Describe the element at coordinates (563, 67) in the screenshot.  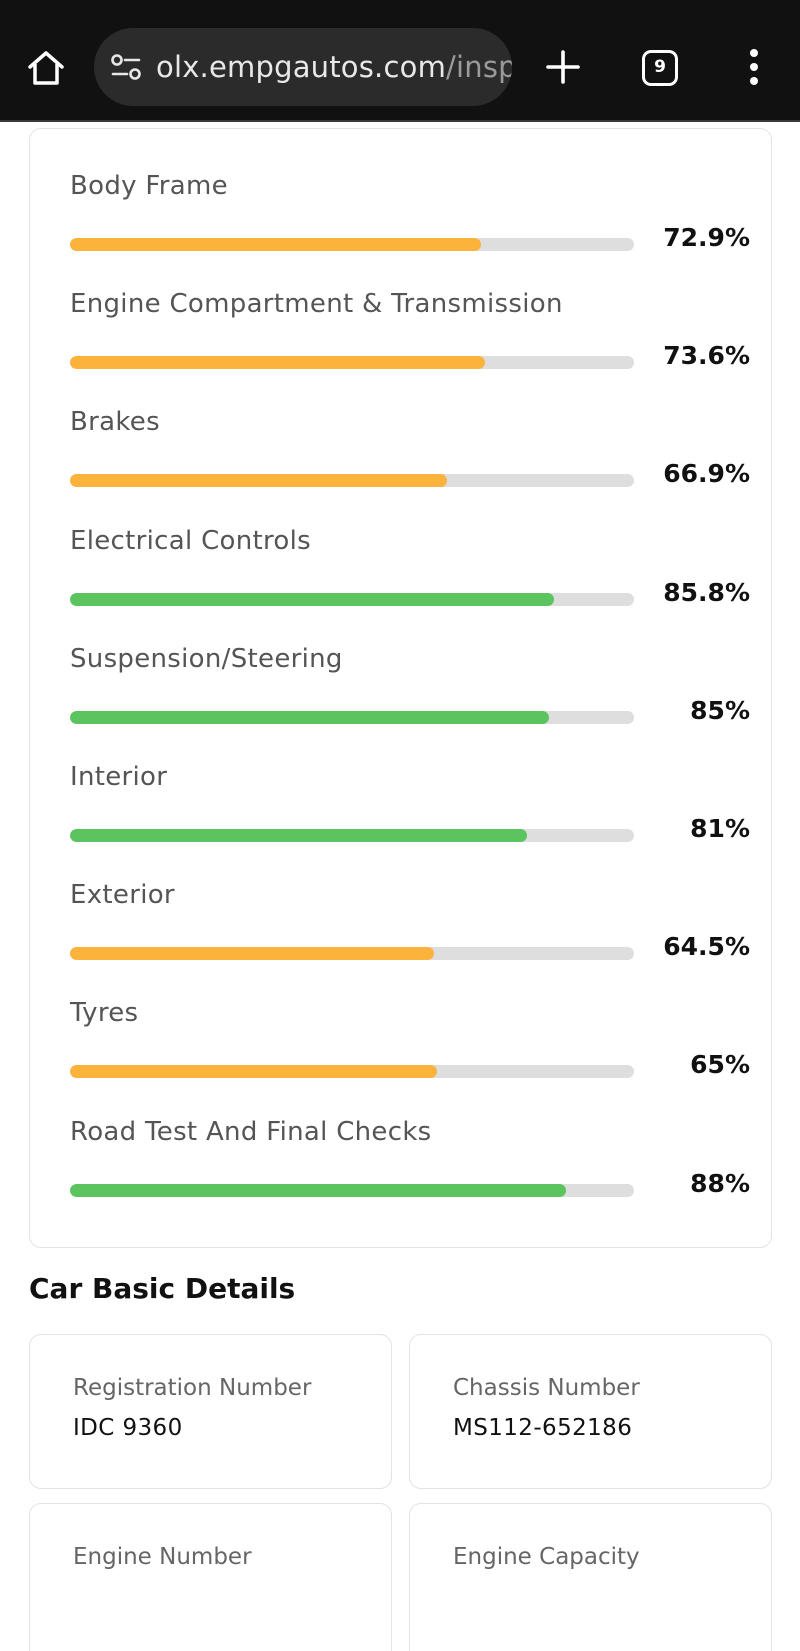
I see `new-tab-icon` at that location.